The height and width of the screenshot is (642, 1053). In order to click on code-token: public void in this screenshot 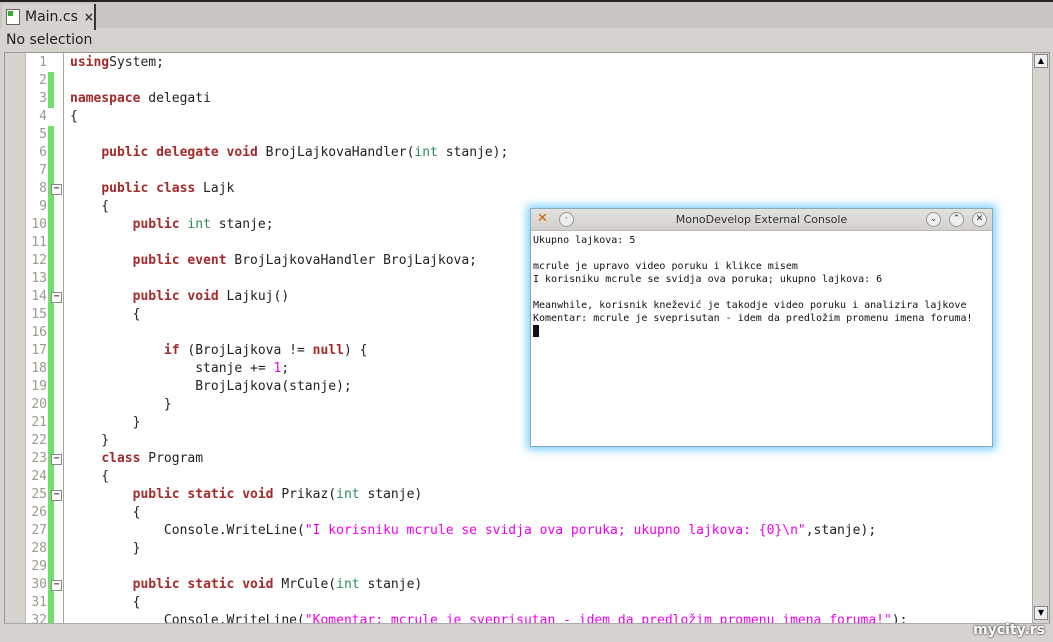, I will do `click(175, 296)`.